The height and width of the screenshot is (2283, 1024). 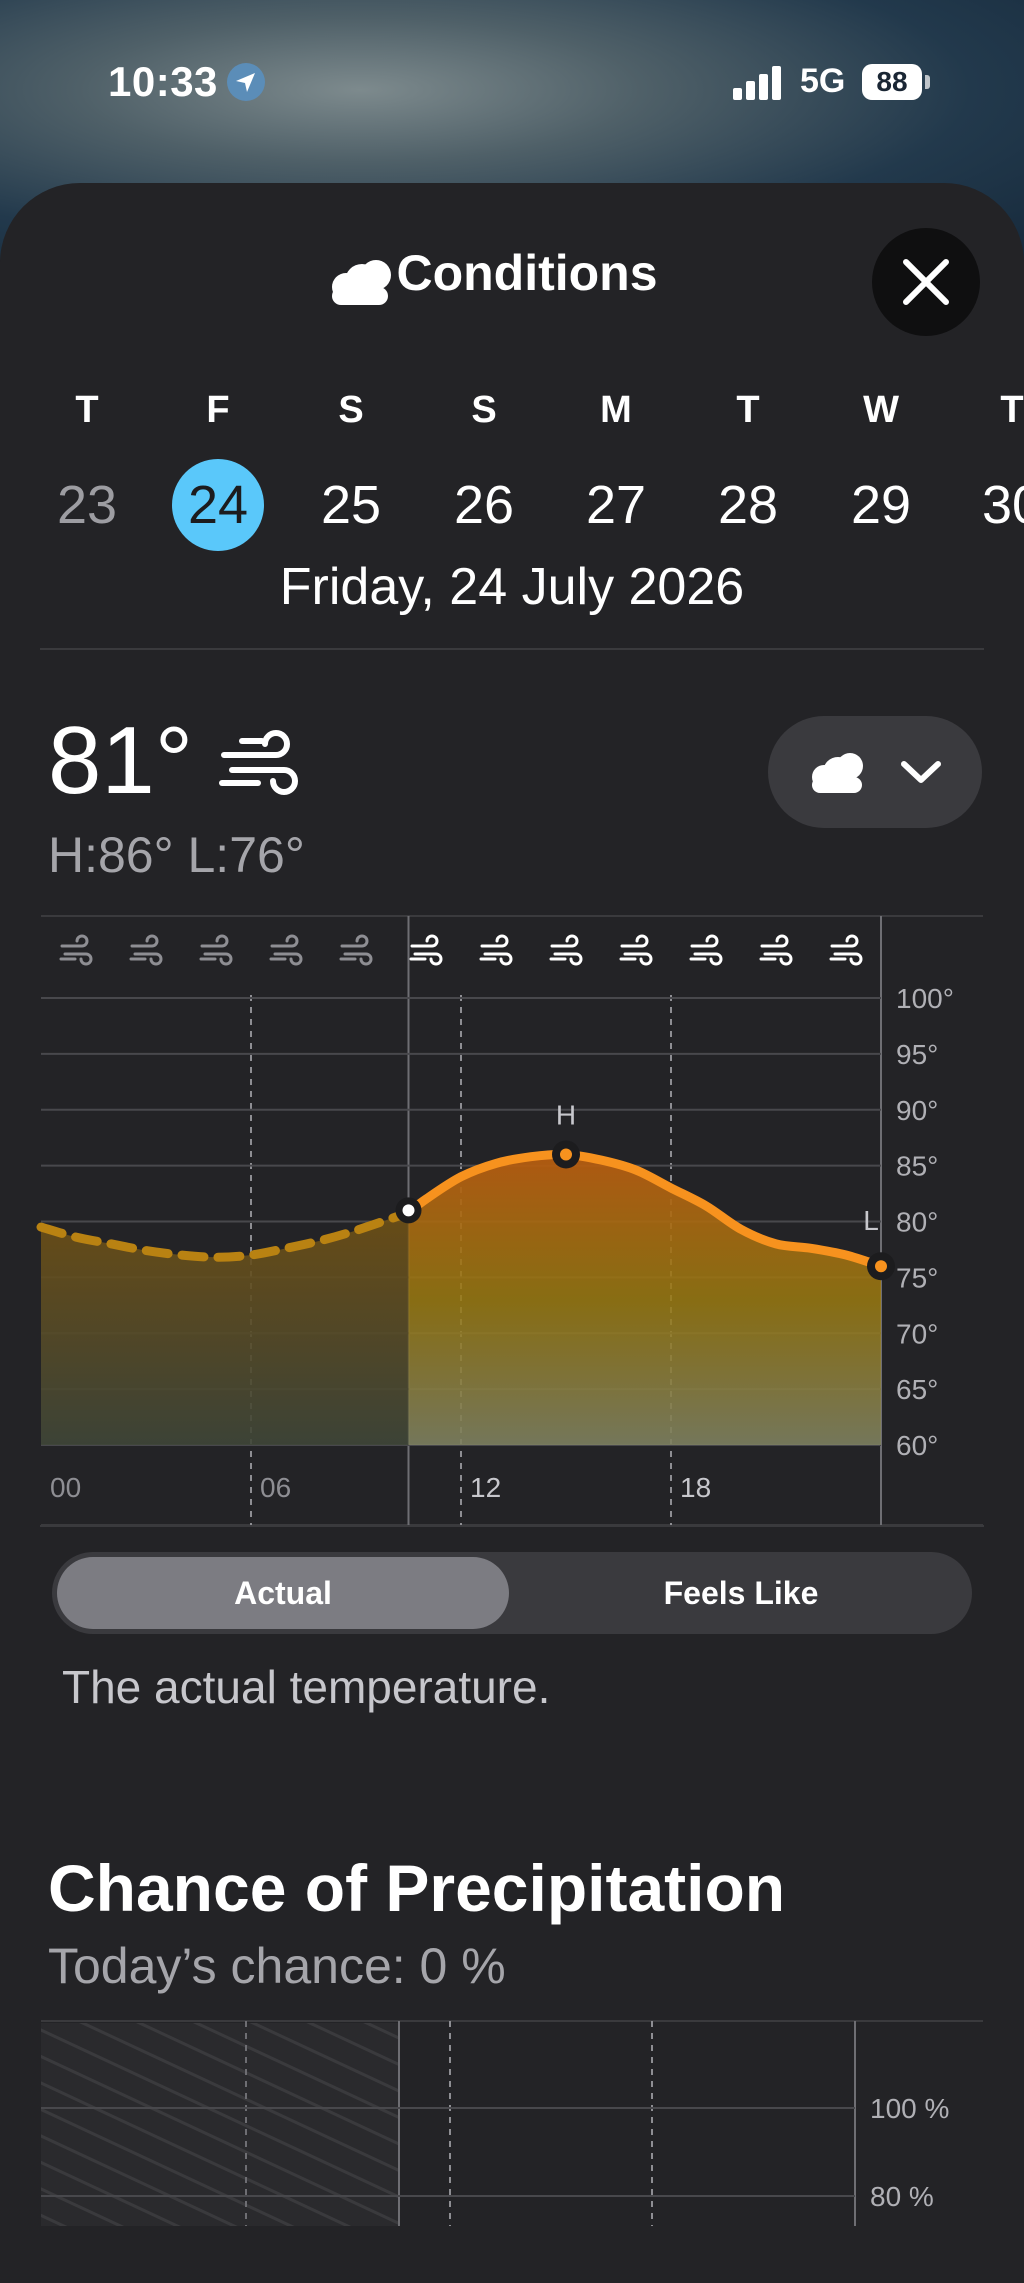 What do you see at coordinates (881, 410) in the screenshot?
I see `day-letter: W` at bounding box center [881, 410].